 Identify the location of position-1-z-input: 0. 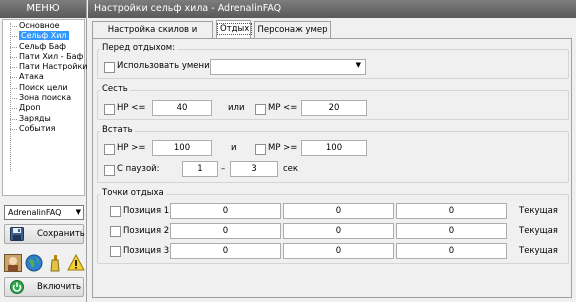
(451, 211).